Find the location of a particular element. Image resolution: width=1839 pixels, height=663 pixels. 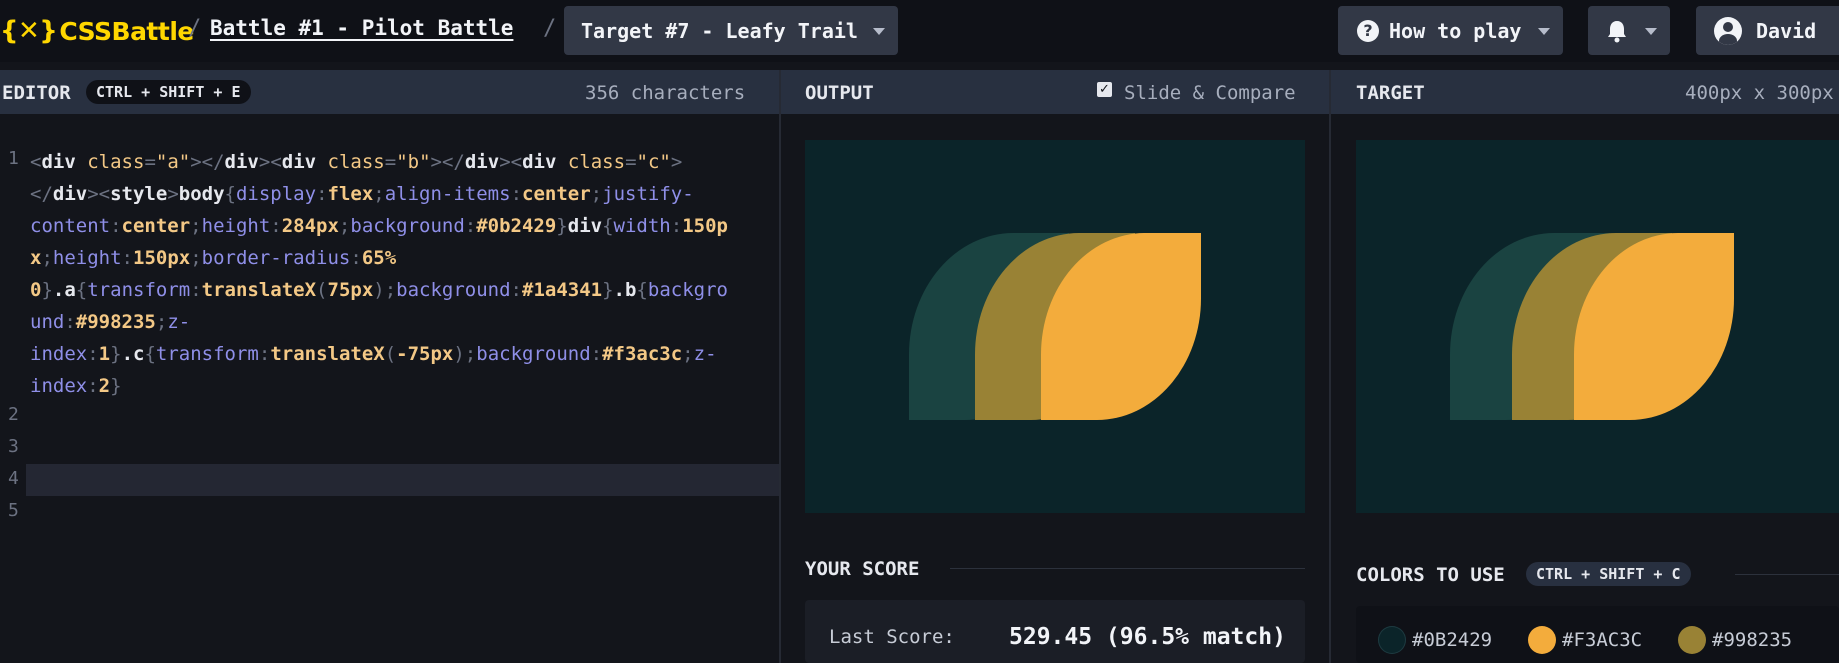

score-card: Last Score: 529.45 (96.5% match) is located at coordinates (1055, 631).